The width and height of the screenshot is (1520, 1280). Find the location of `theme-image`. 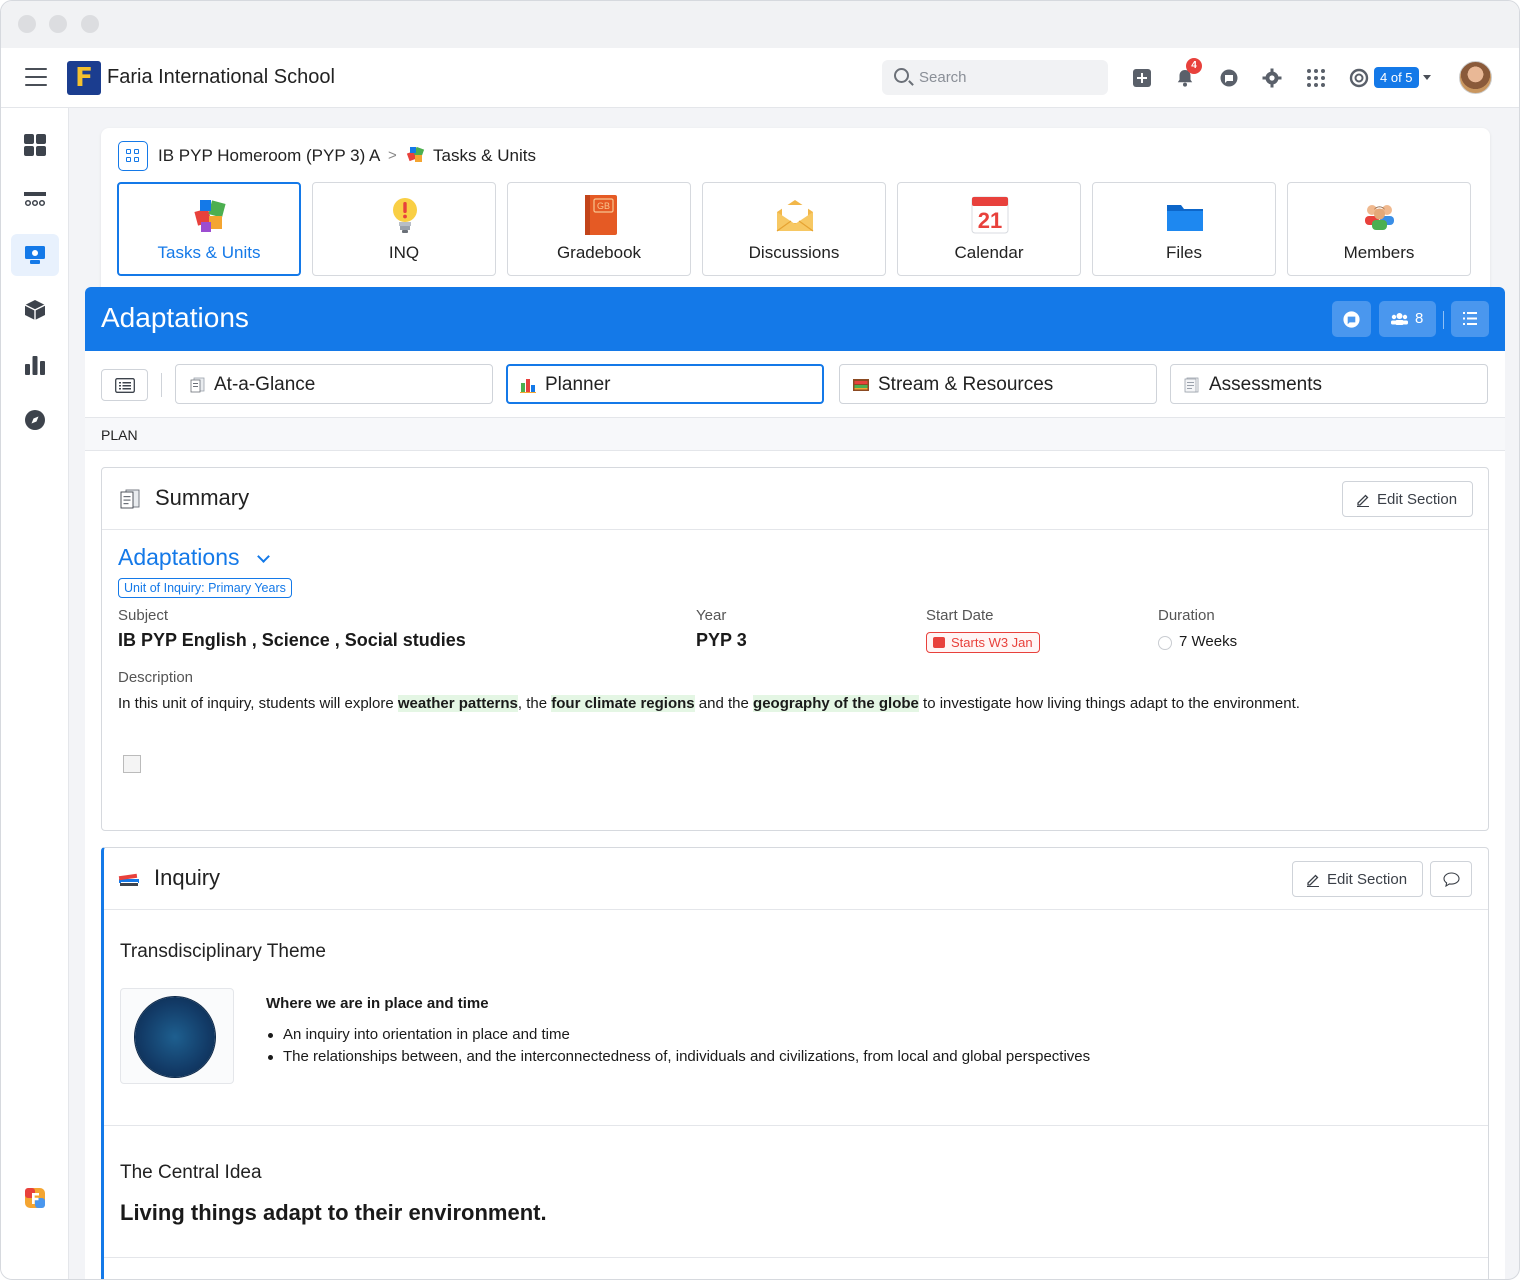

theme-image is located at coordinates (177, 1036).